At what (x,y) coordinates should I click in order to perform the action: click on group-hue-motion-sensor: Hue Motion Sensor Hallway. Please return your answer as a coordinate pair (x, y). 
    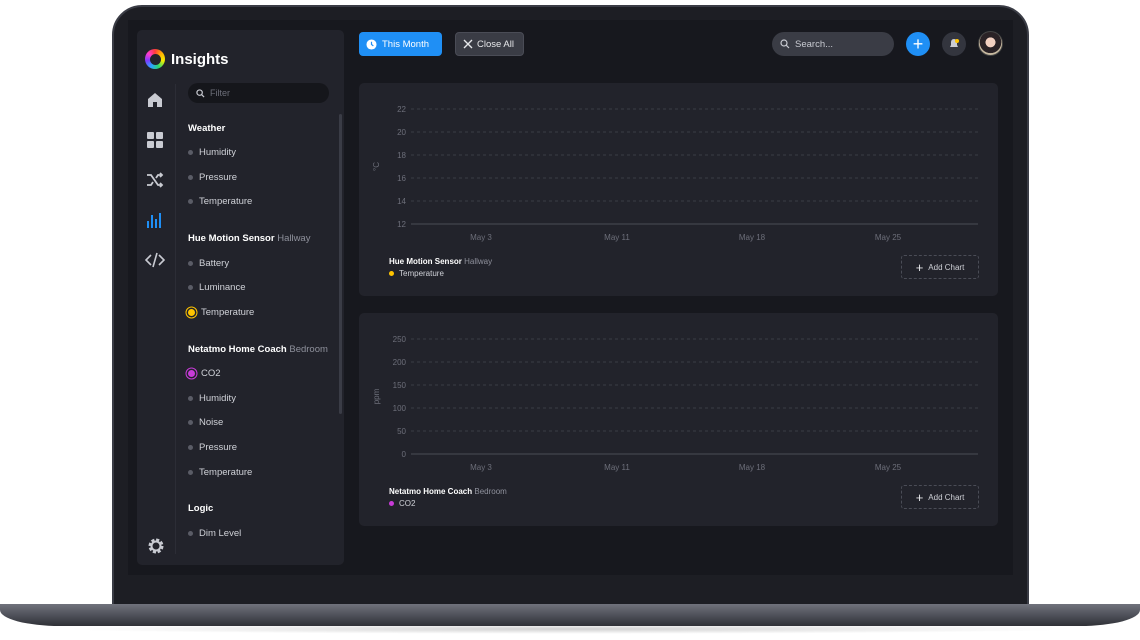
    Looking at the image, I should click on (249, 238).